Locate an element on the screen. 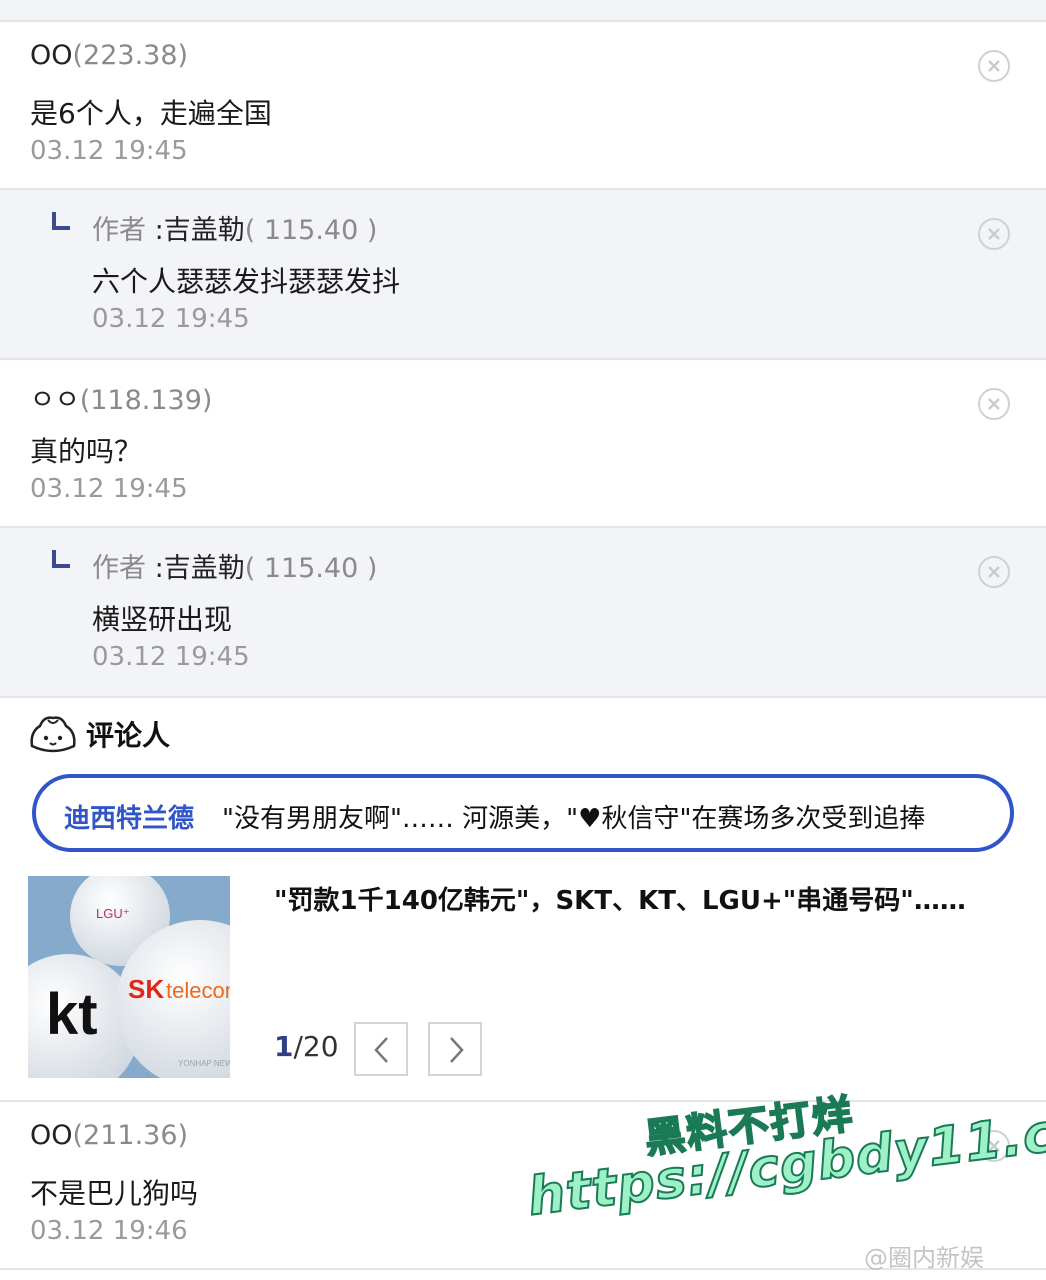 The width and height of the screenshot is (1046, 1280). chevron-right-icon is located at coordinates (457, 1050).